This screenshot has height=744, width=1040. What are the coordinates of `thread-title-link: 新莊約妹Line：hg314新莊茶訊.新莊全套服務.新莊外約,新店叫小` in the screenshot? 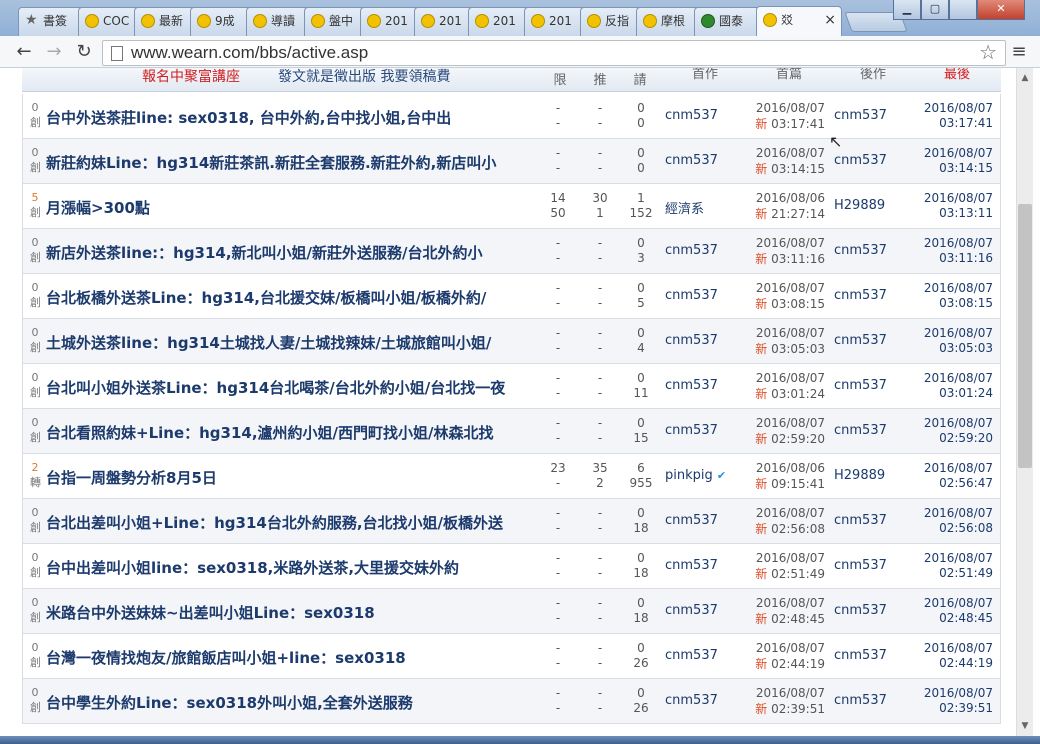 It's located at (271, 162).